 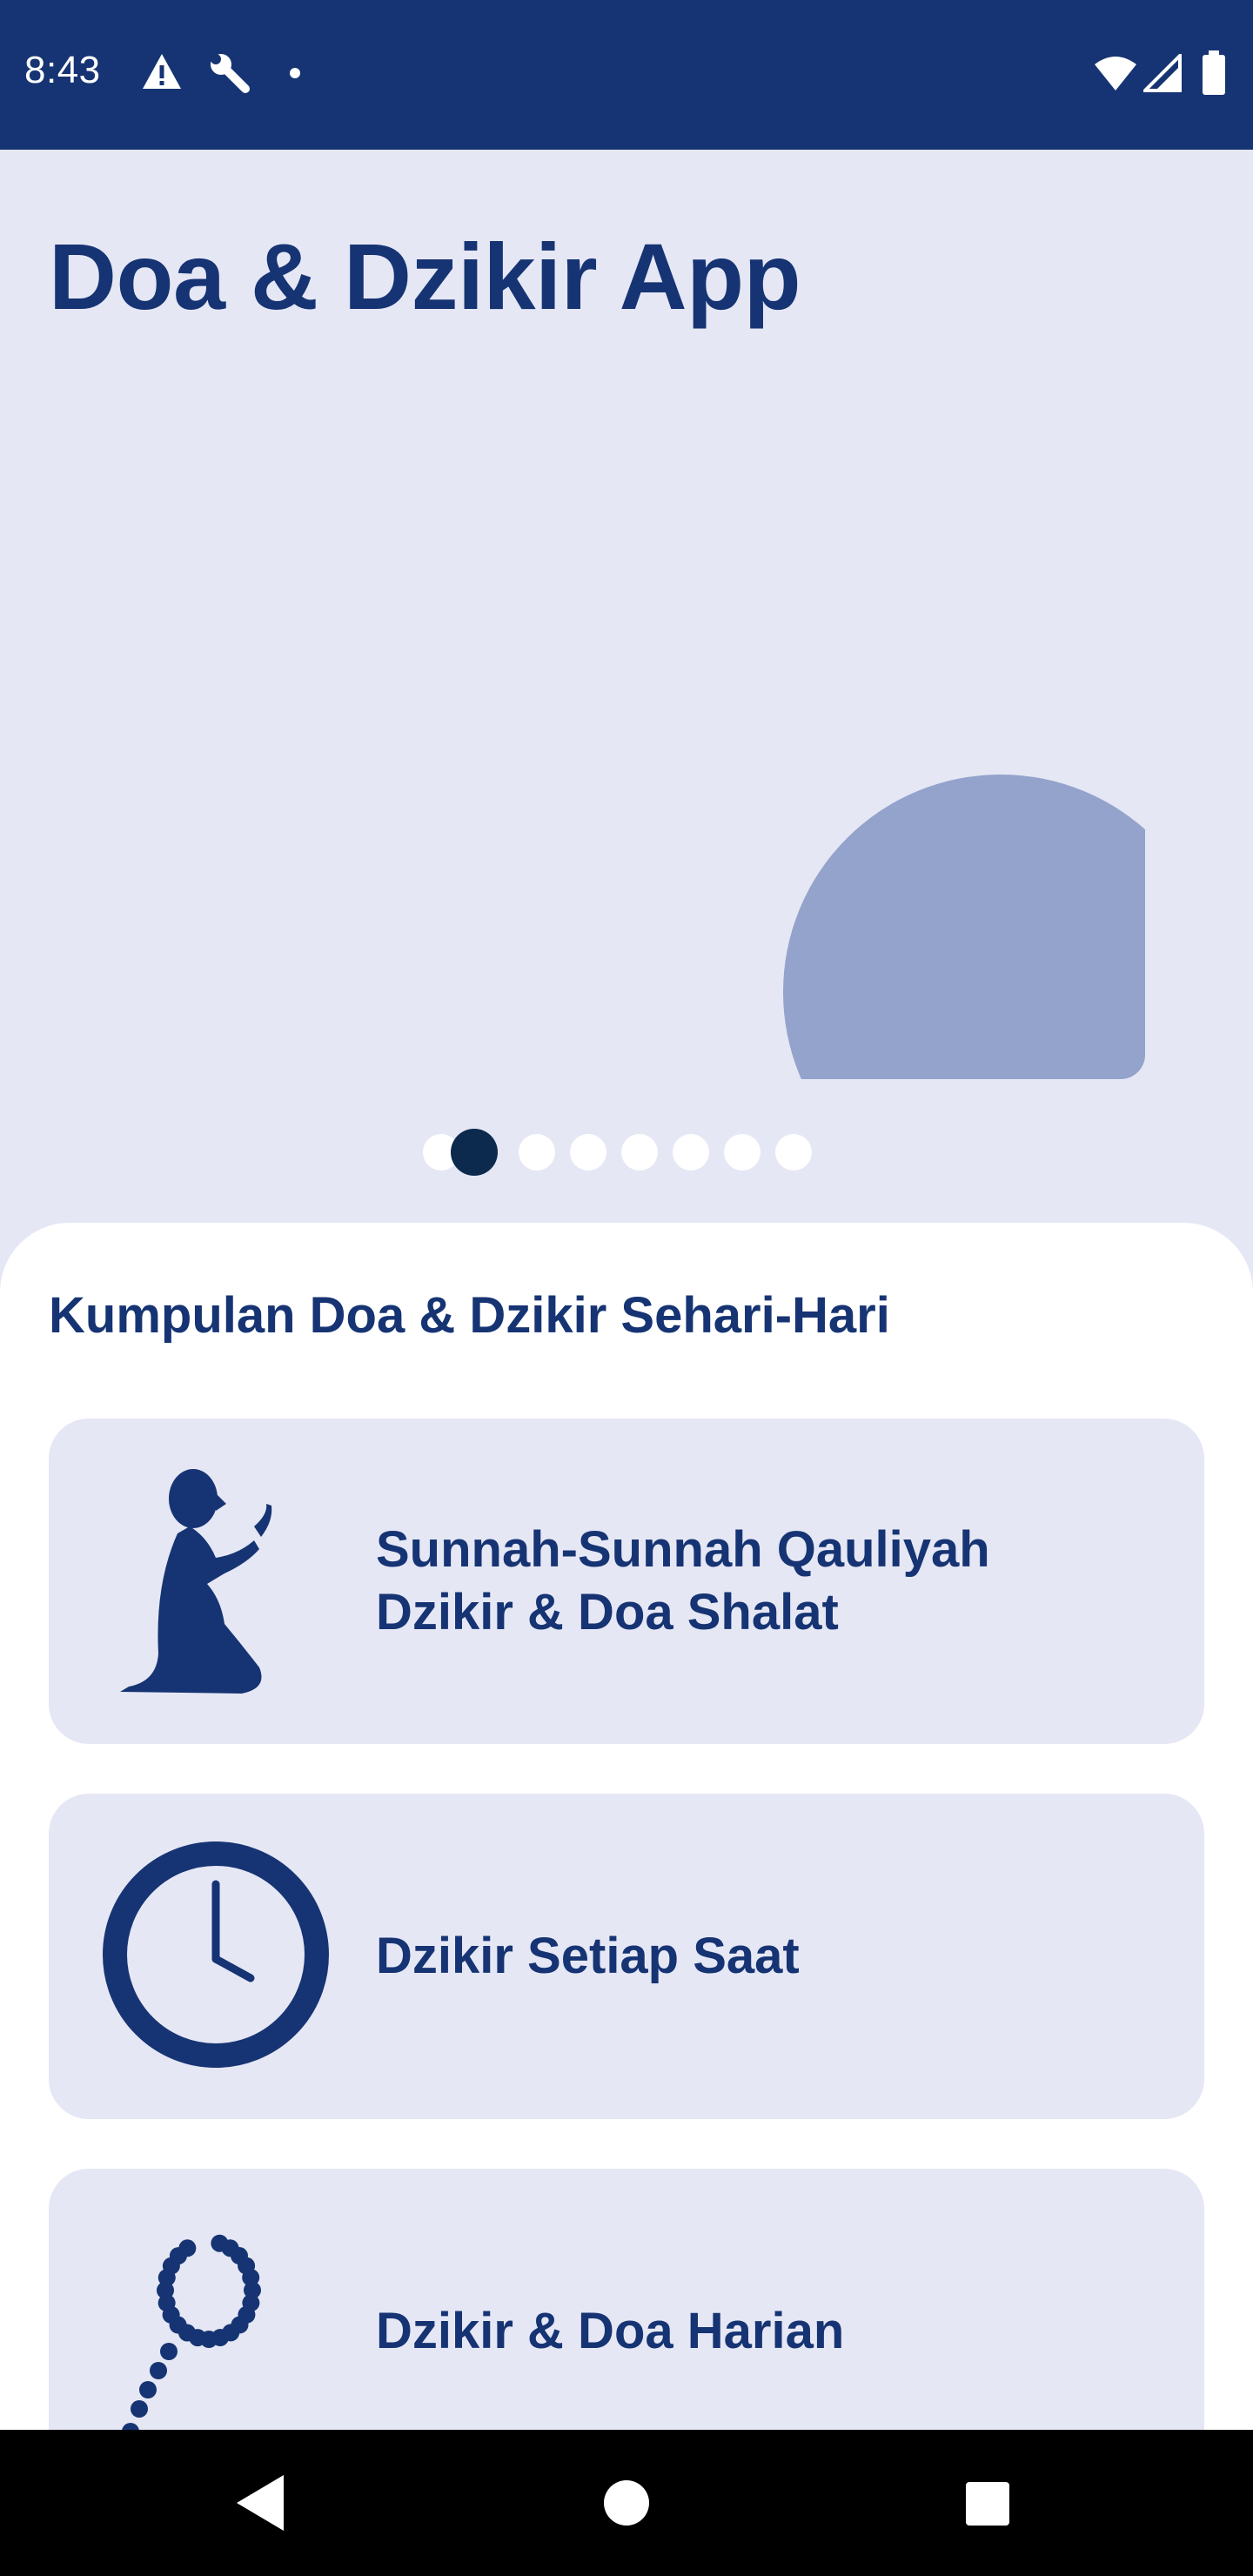 What do you see at coordinates (470, 1315) in the screenshot?
I see `section-title: Kumpulan Doa & Dzikir Sehari-Hari` at bounding box center [470, 1315].